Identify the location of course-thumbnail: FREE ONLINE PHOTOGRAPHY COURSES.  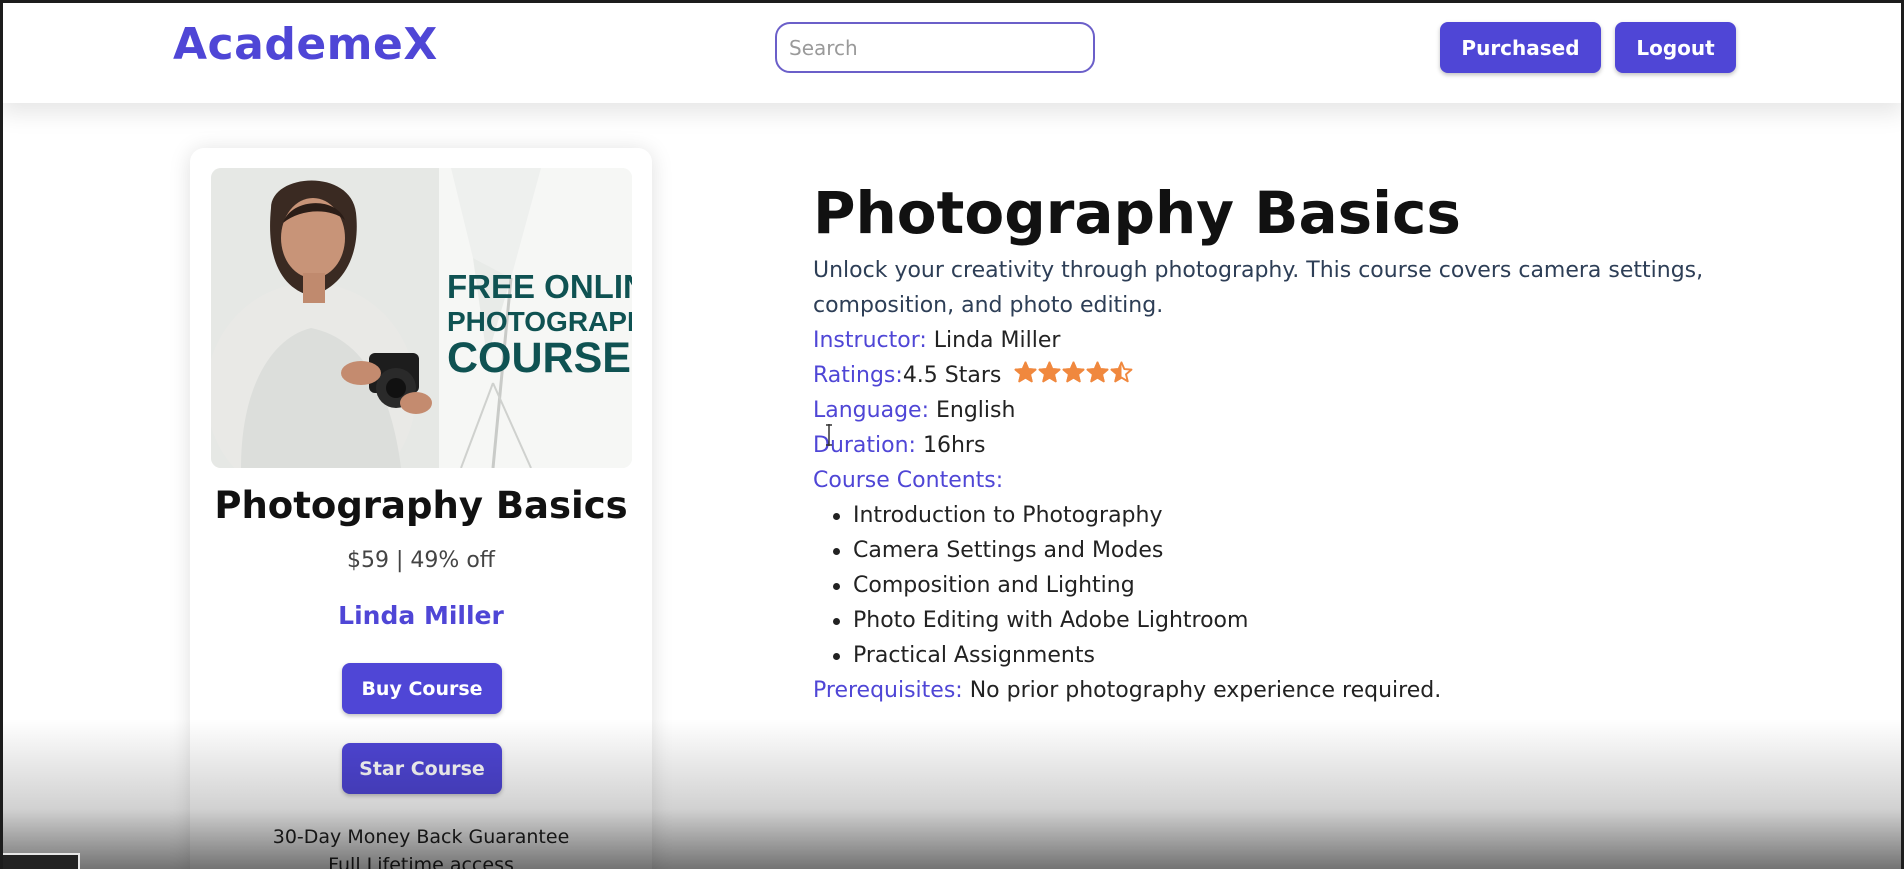
(421, 318).